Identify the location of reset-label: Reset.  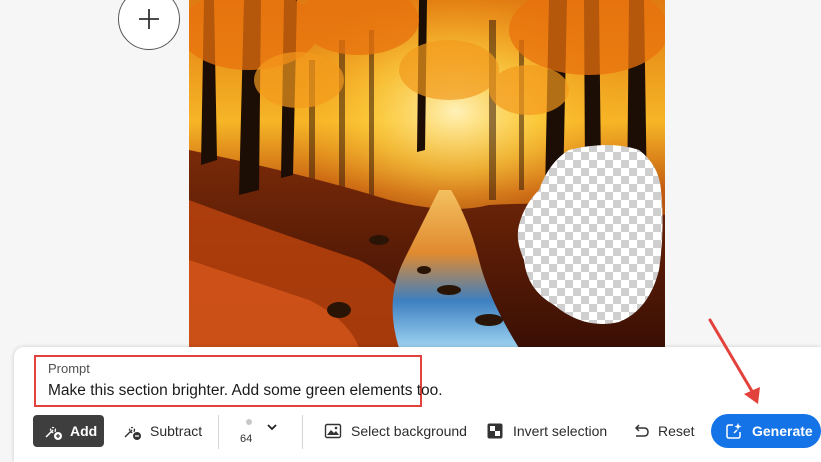
(676, 431).